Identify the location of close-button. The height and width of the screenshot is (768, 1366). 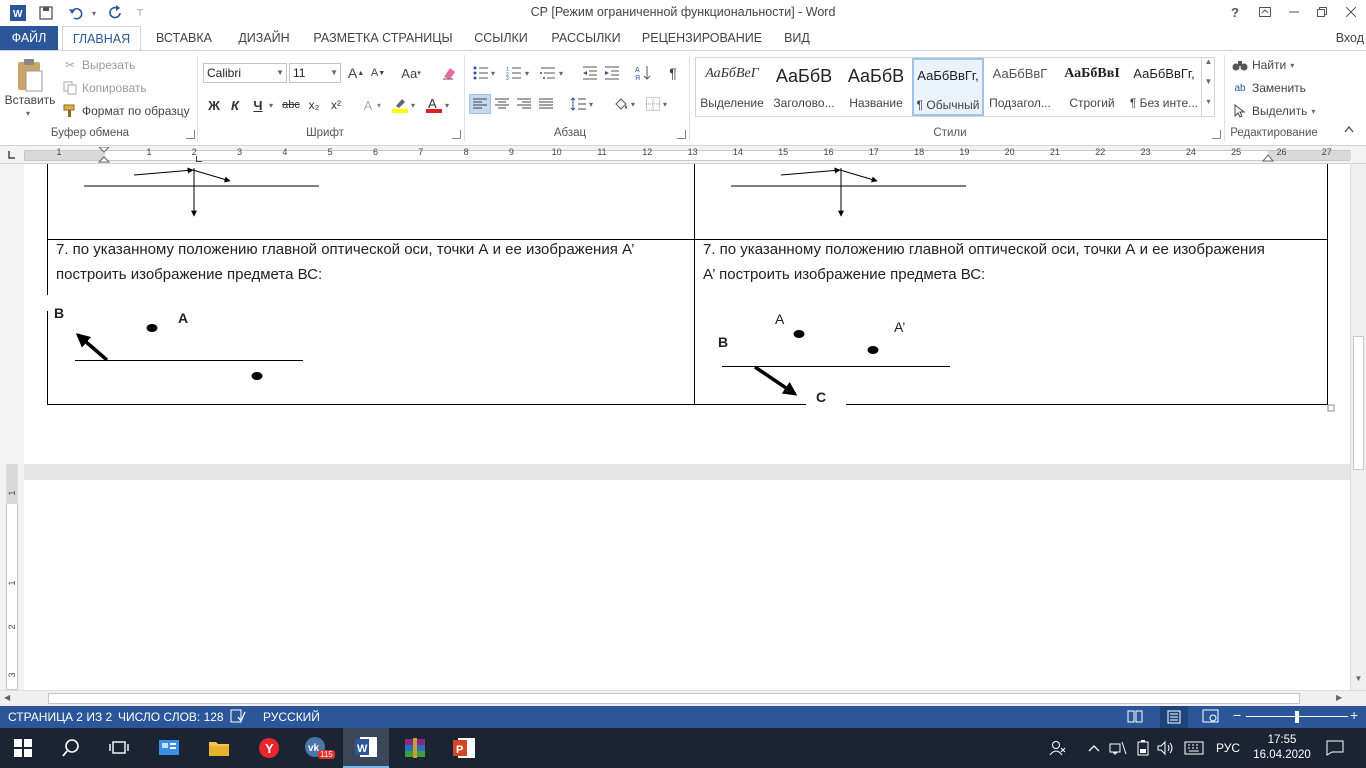
(1351, 12).